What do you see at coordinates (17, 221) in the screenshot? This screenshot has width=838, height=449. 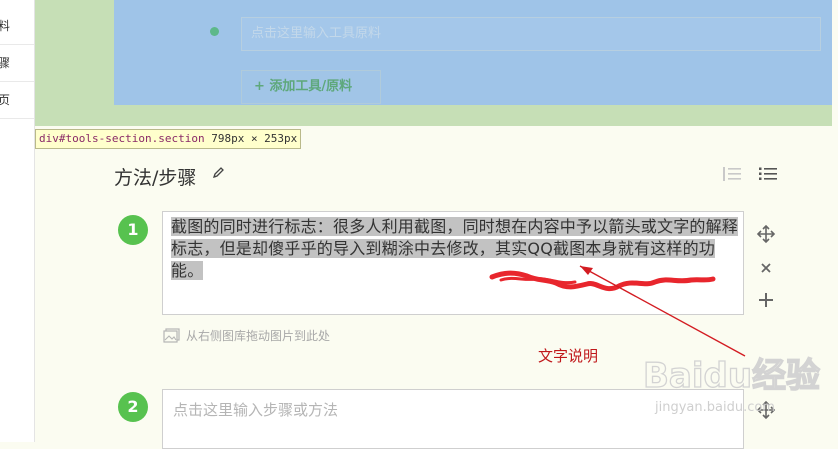 I see `left-sidebar: 料 骤 页` at bounding box center [17, 221].